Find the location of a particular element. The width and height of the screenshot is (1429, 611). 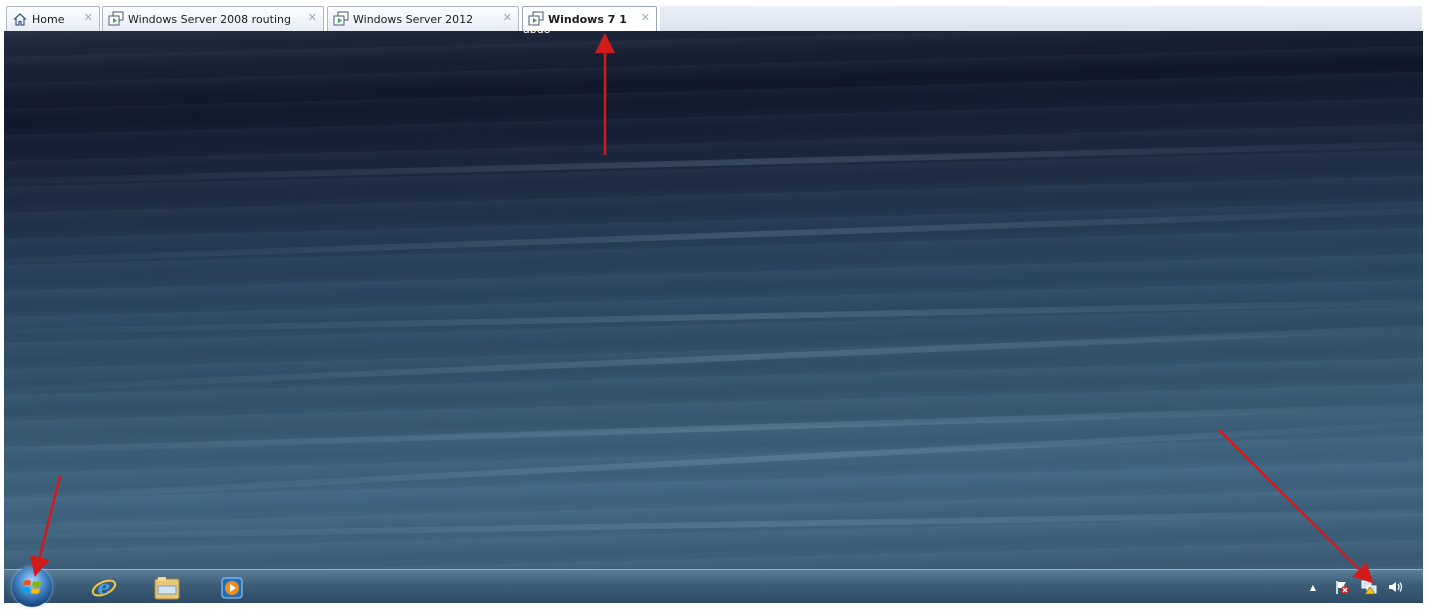

taskbar: e ▲ is located at coordinates (713, 587).